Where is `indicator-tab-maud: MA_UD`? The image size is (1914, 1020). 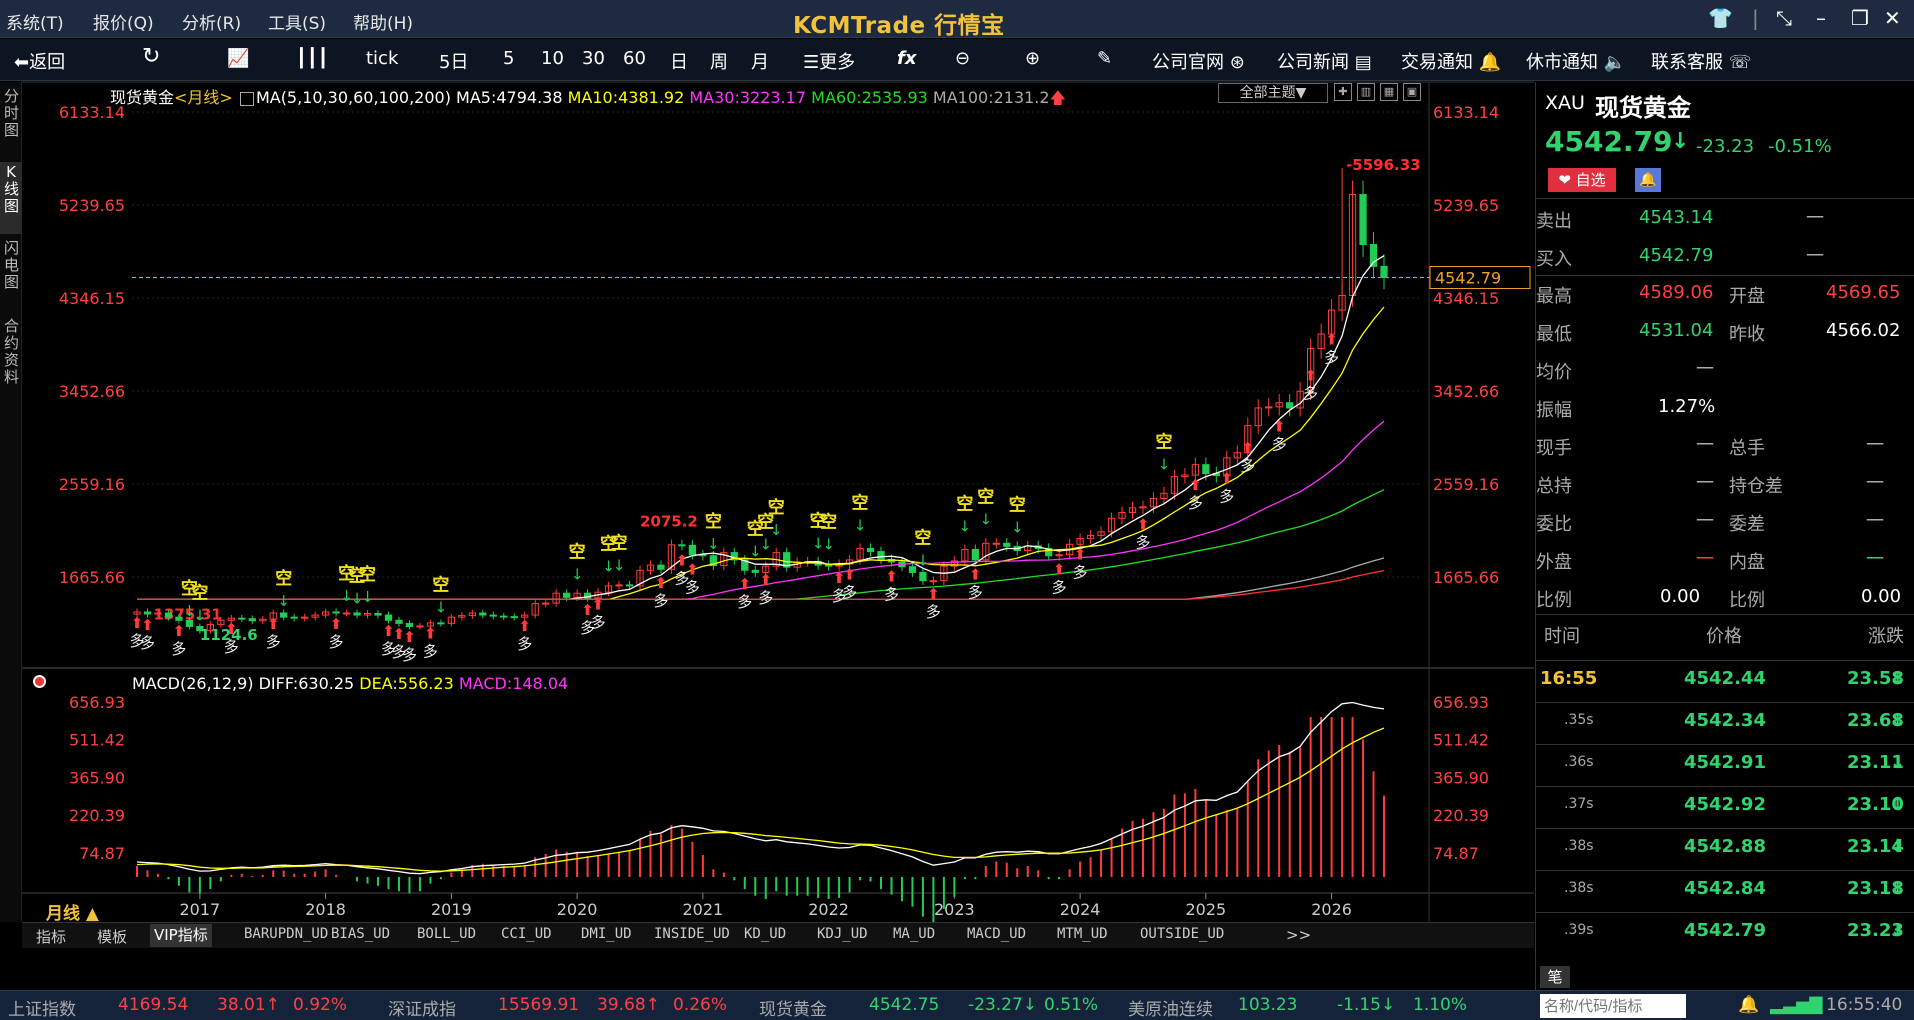
indicator-tab-maud: MA_UD is located at coordinates (914, 934).